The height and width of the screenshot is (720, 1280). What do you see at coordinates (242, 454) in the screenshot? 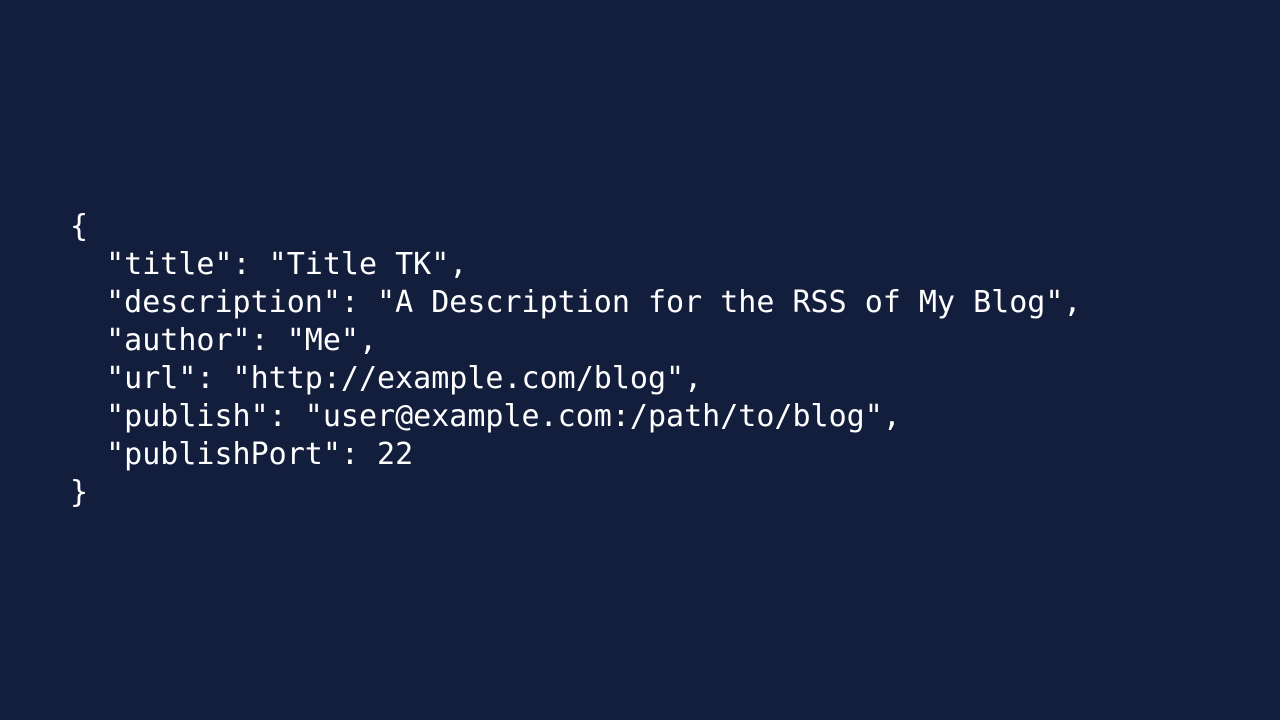
I see `code-line-publish-port: "publishPort": 22` at bounding box center [242, 454].